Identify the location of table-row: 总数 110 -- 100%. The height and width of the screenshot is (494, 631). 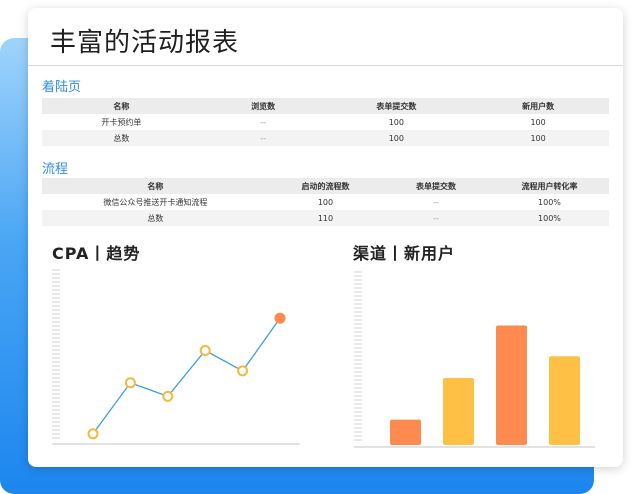
(325, 218).